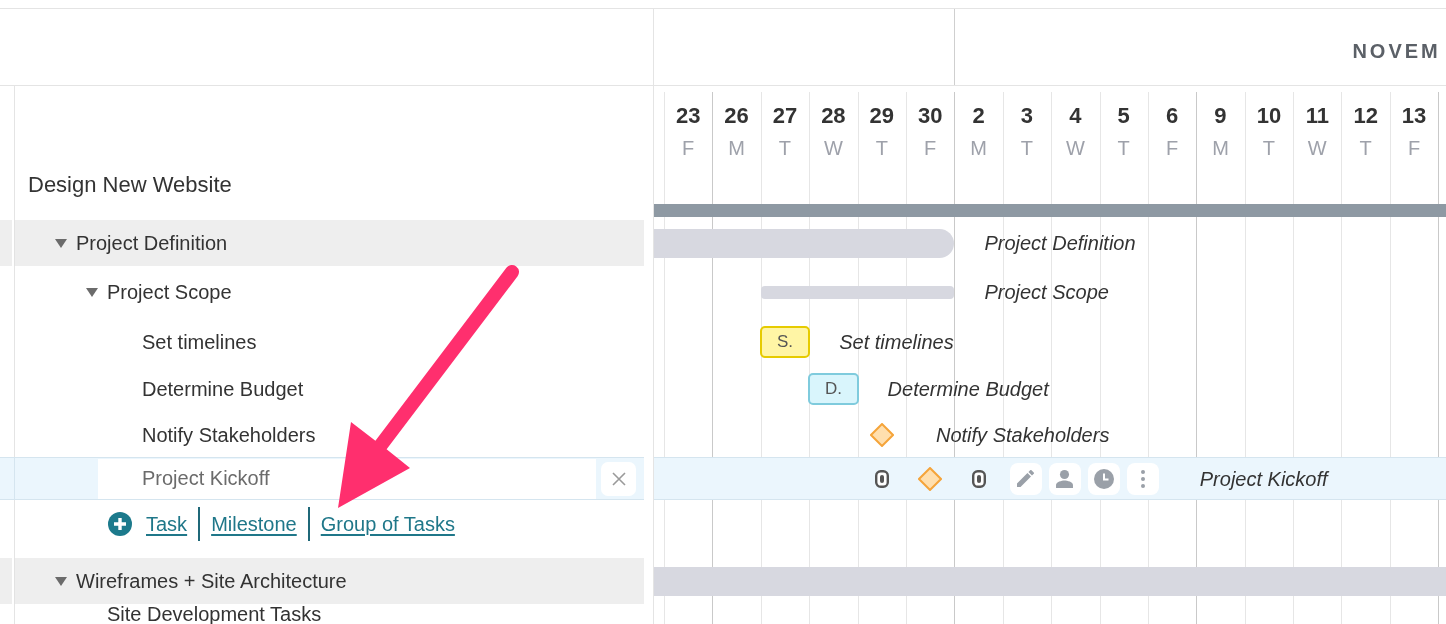 The image size is (1446, 624). I want to click on more-icon, so click(1142, 478).